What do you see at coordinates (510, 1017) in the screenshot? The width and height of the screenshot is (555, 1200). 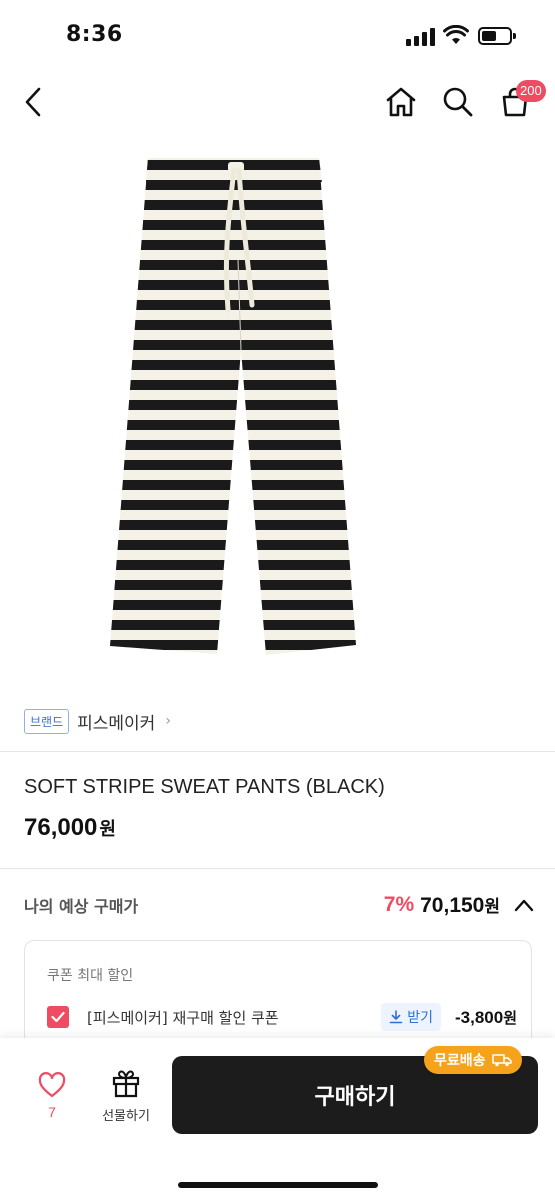 I see `coupon-amount-currency: 원` at bounding box center [510, 1017].